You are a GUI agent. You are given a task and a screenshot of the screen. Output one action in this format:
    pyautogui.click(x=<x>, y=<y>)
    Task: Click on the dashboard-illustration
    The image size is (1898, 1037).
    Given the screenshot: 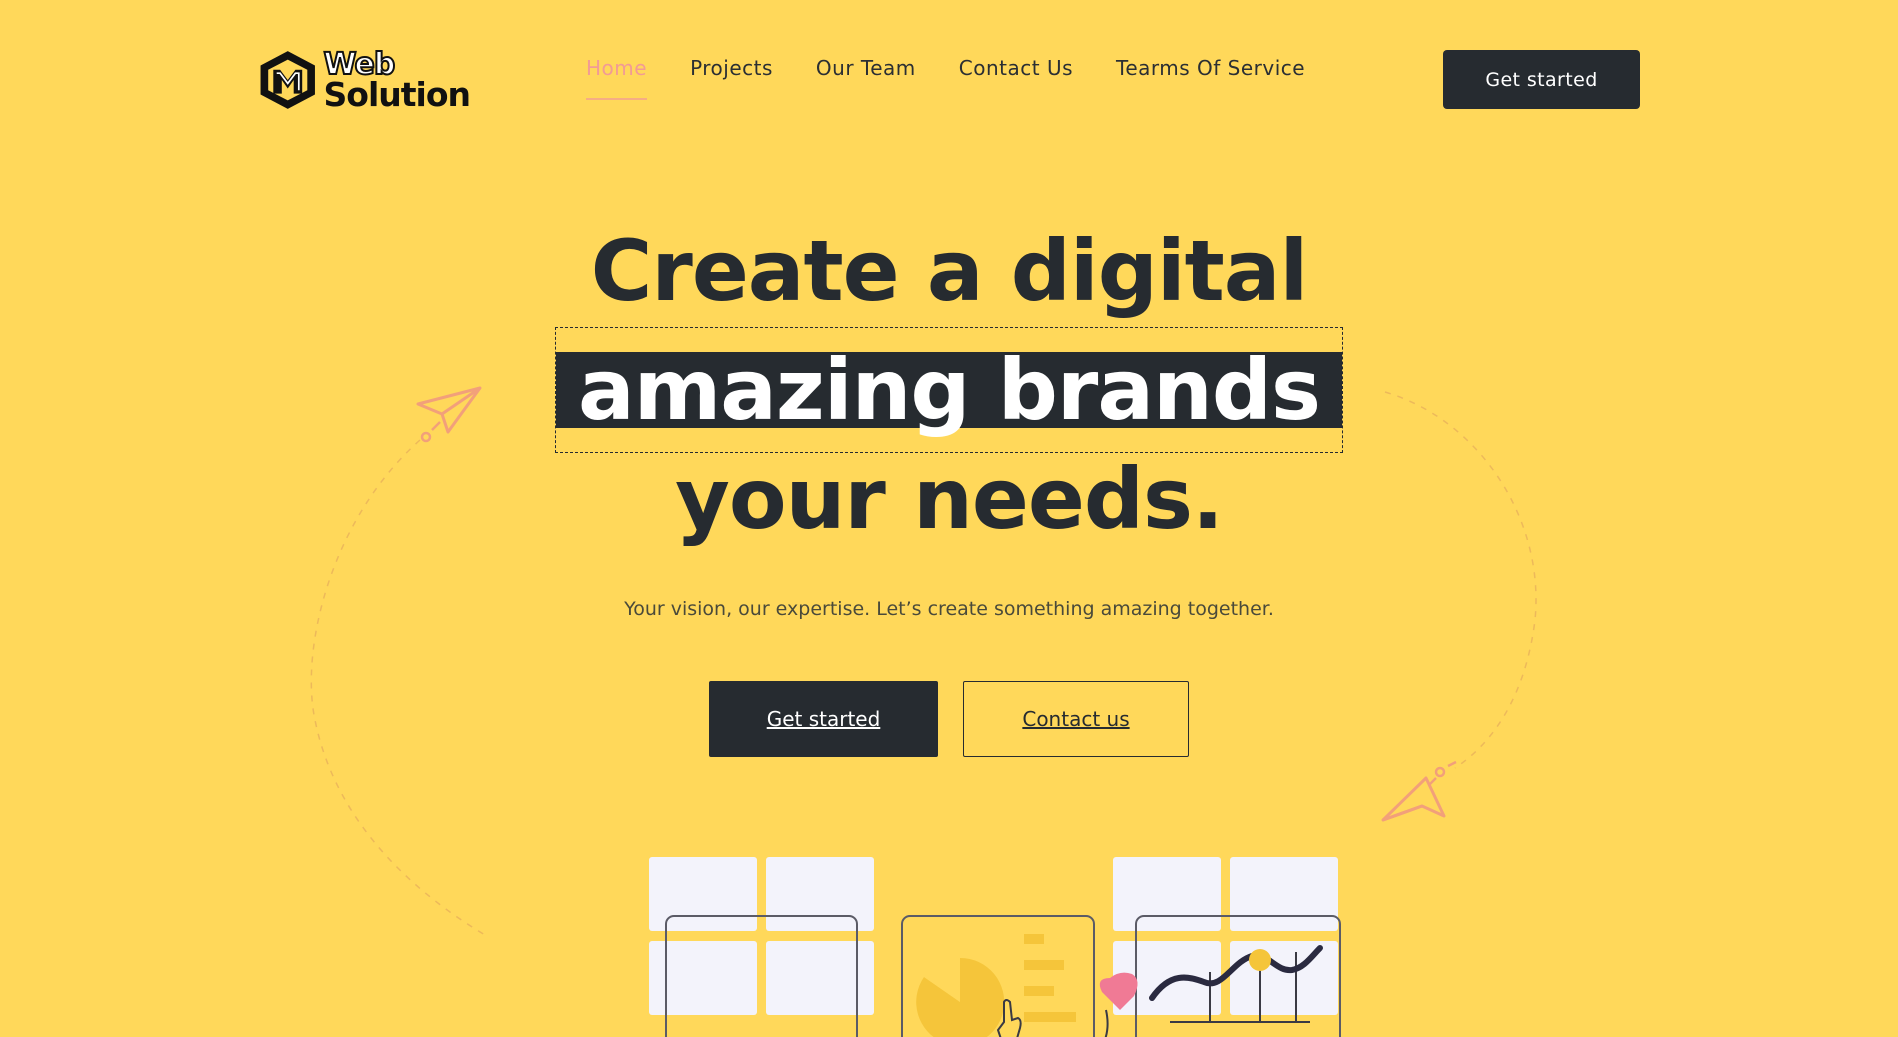 What is the action you would take?
    pyautogui.click(x=995, y=947)
    